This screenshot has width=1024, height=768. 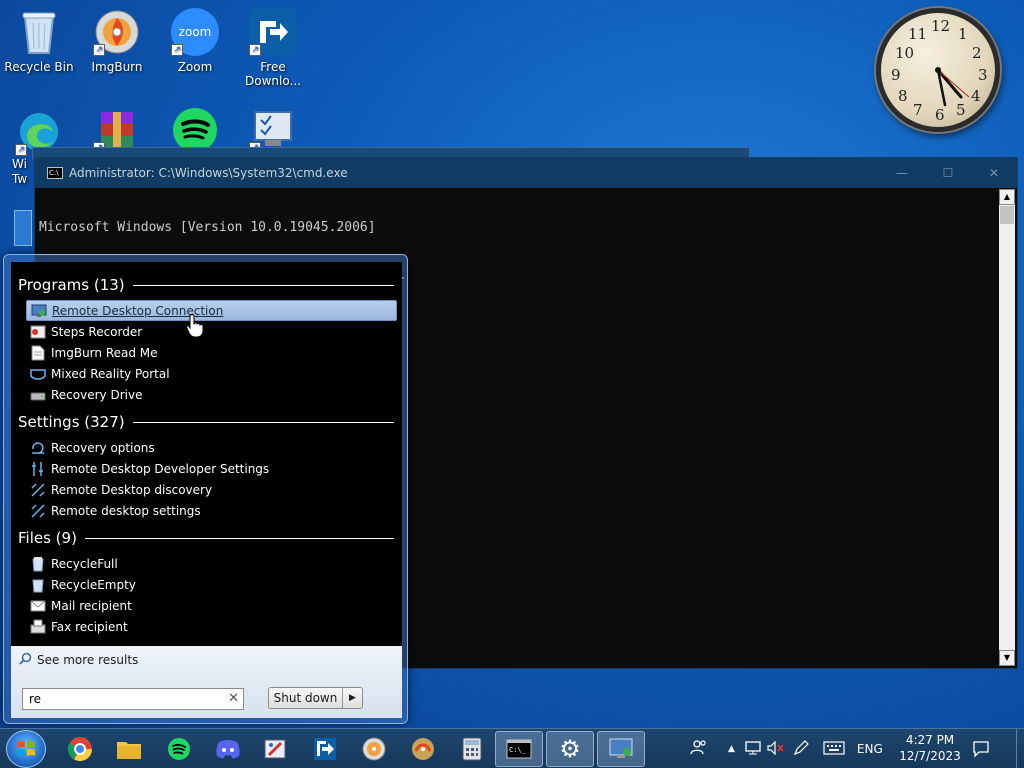 I want to click on imgburn-icon: ↗, so click(x=117, y=32).